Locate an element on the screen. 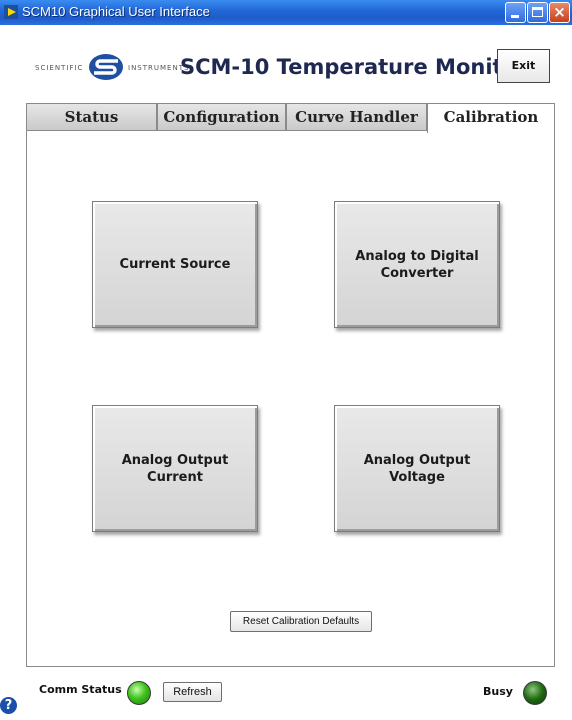 The width and height of the screenshot is (572, 720). close-icon: × is located at coordinates (559, 12).